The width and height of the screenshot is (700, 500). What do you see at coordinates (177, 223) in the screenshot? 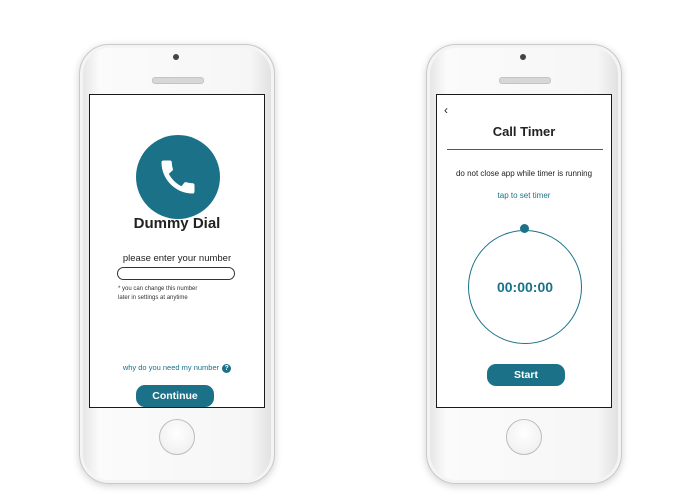
I see `app-name: Dummy Dial` at bounding box center [177, 223].